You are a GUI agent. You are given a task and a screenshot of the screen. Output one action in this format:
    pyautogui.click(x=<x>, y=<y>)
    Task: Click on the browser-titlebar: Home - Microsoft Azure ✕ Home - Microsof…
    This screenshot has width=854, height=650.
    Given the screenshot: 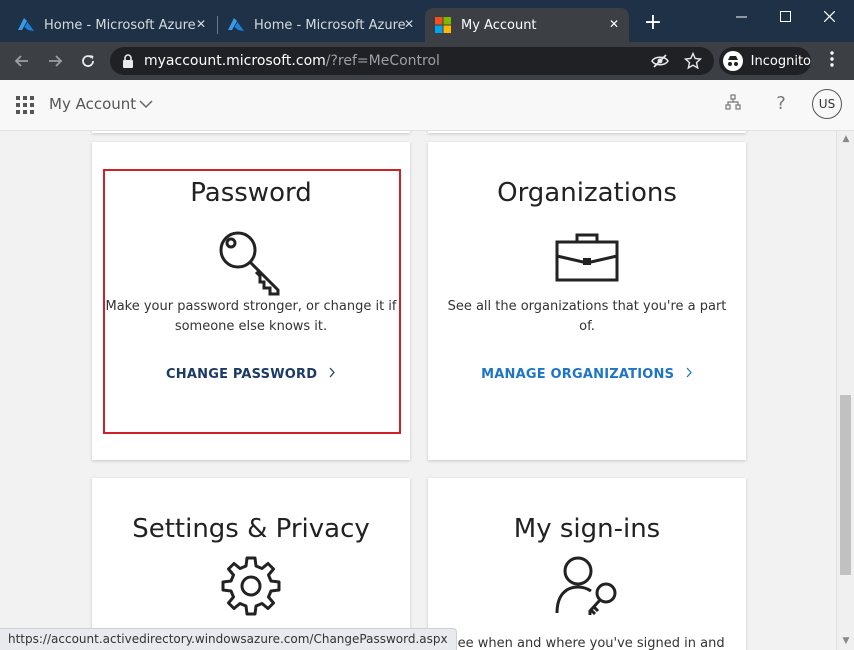 What is the action you would take?
    pyautogui.click(x=427, y=21)
    